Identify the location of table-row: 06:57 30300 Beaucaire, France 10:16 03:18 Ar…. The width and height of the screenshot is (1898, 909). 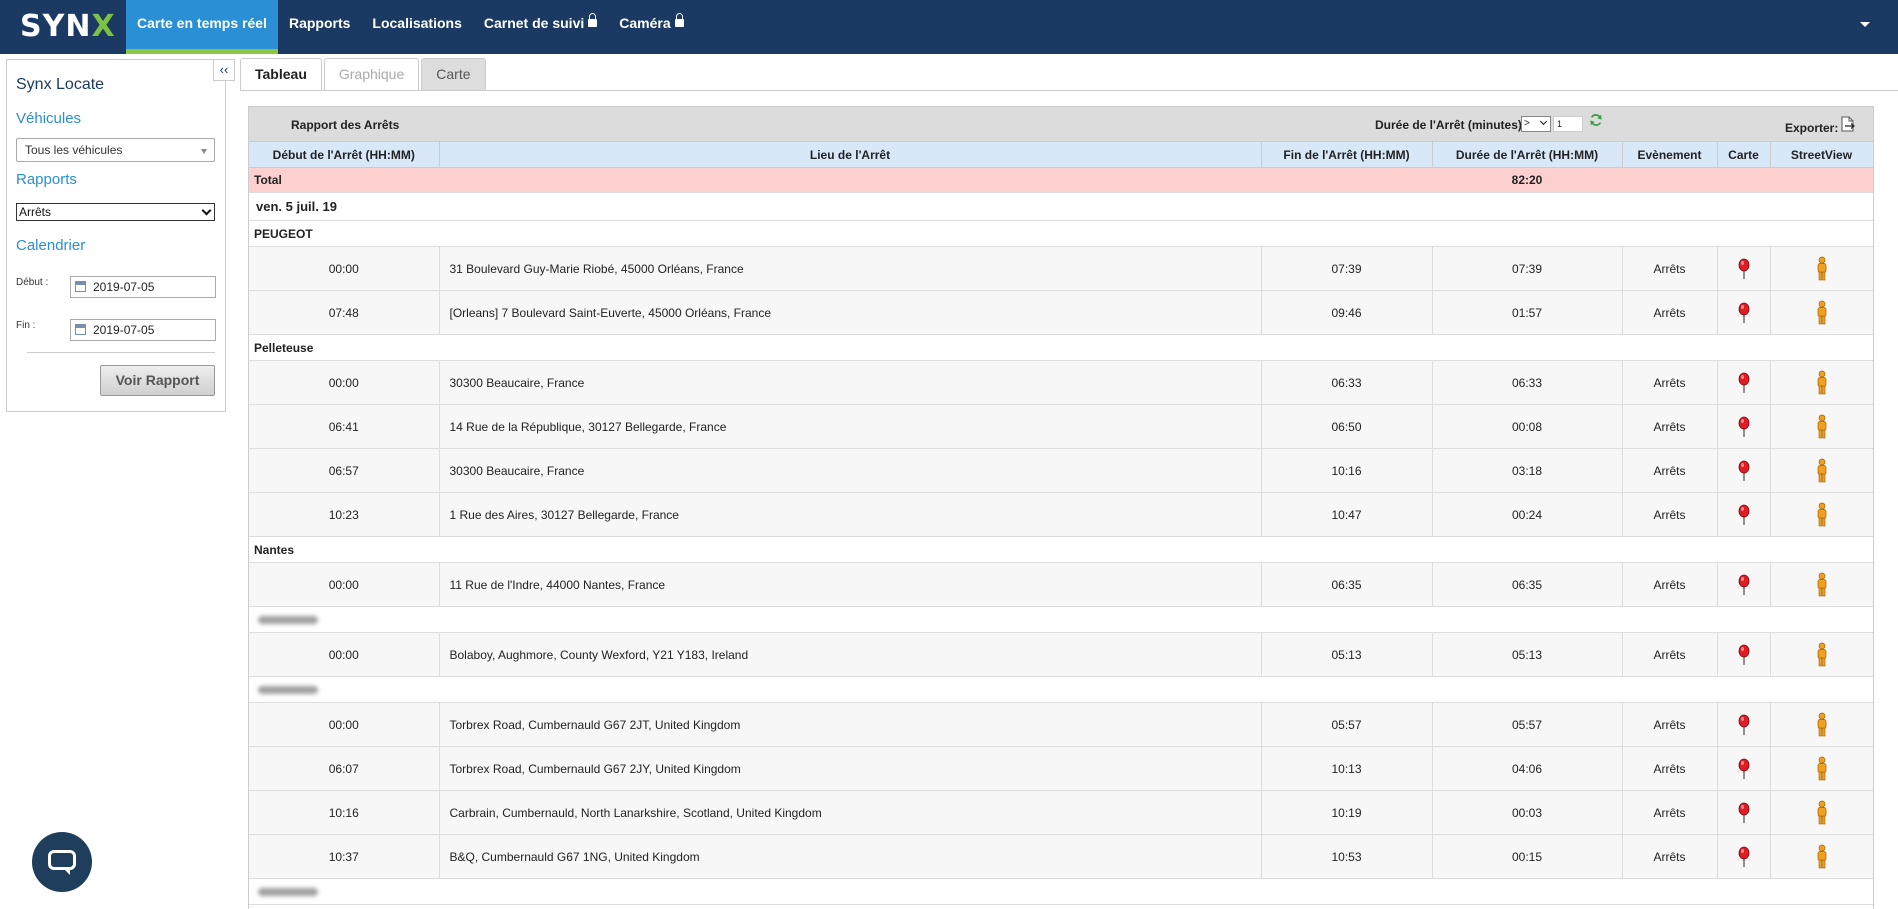
(1061, 470).